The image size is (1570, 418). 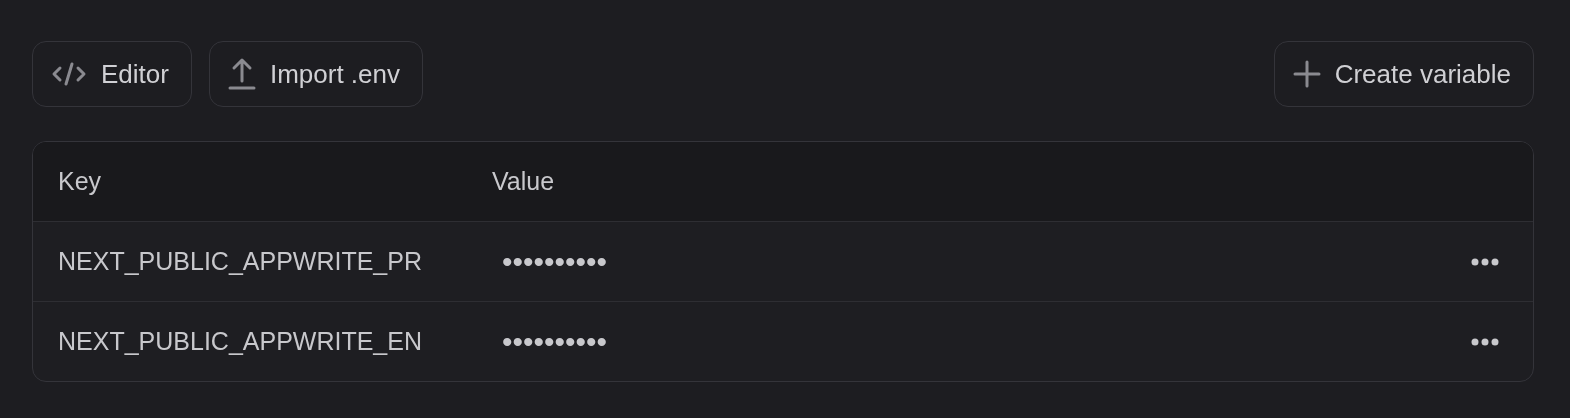 I want to click on column-header: Key, so click(x=80, y=181).